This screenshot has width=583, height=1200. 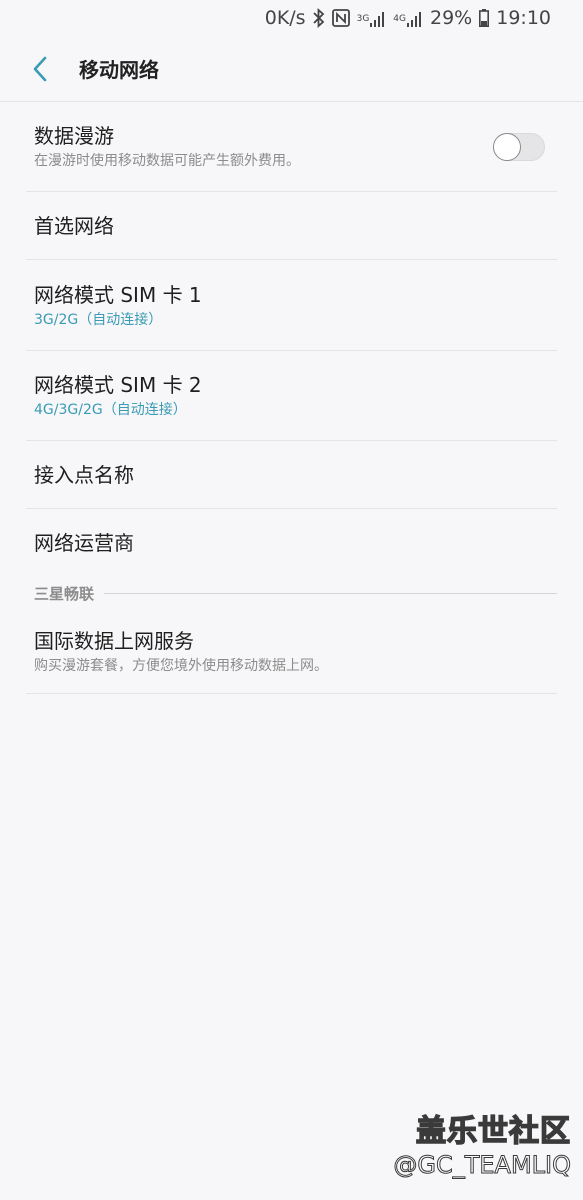 I want to click on bluetooth-icon, so click(x=318, y=18).